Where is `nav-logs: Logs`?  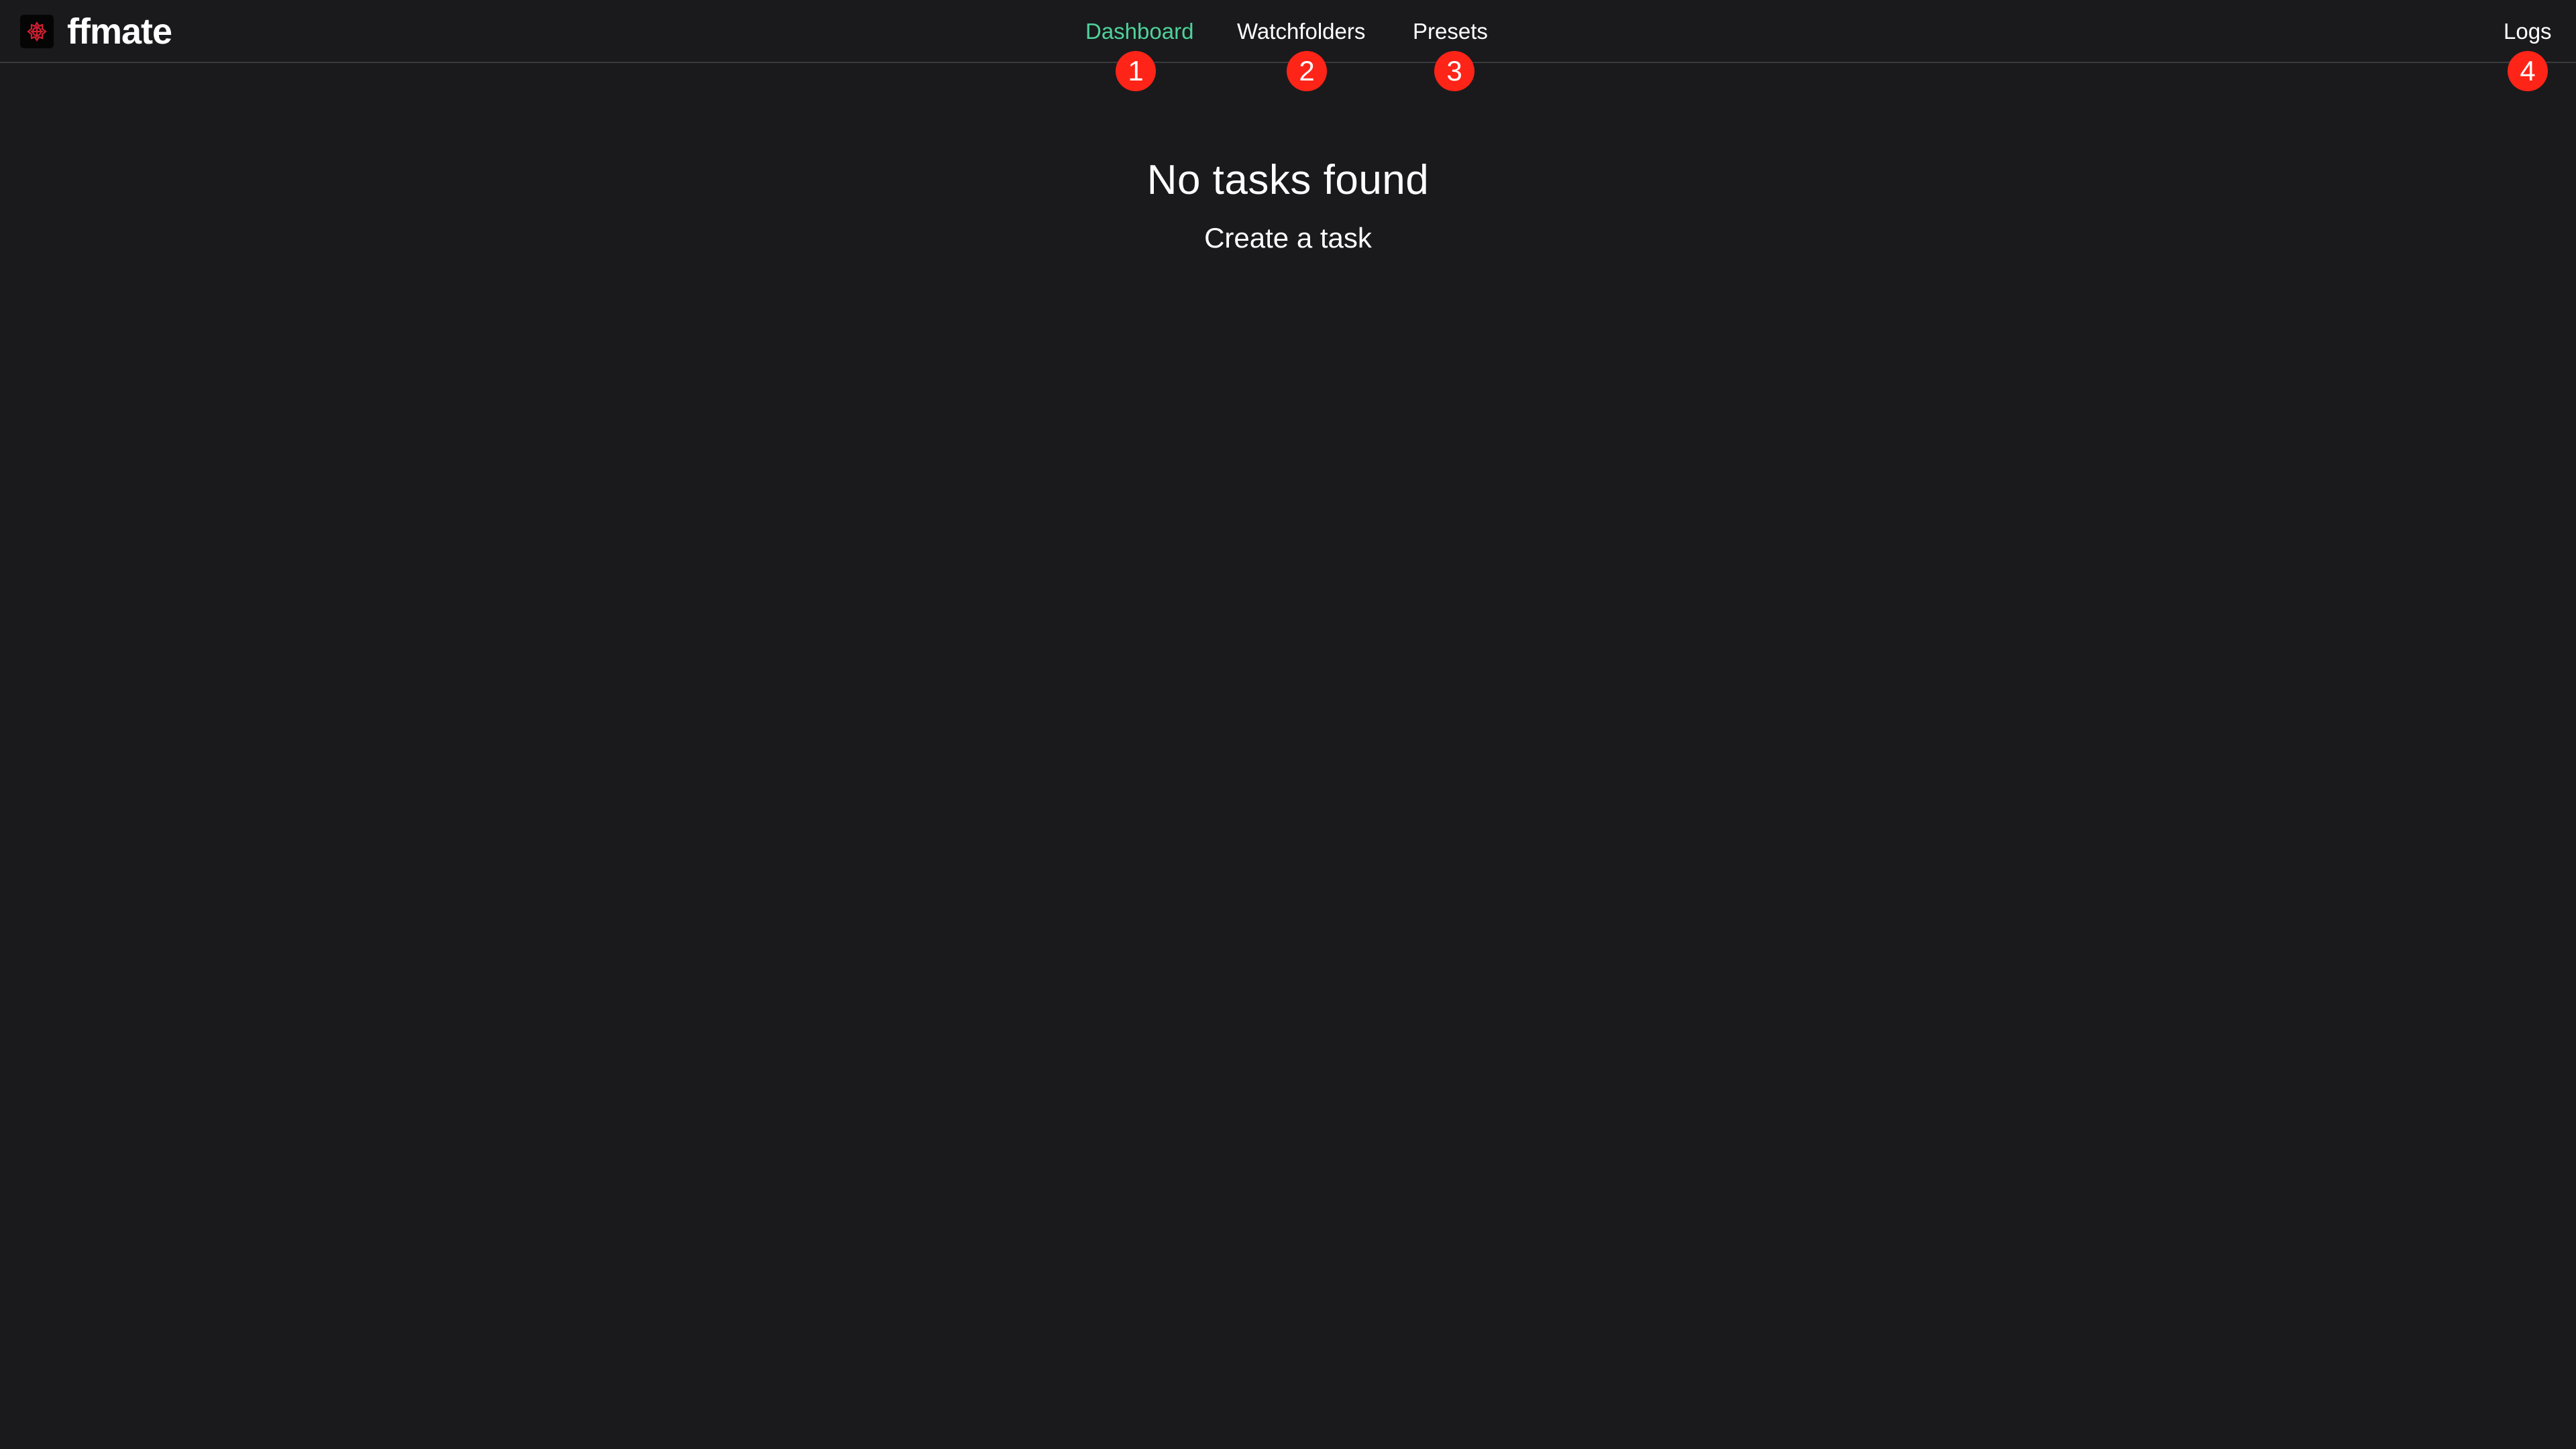
nav-logs: Logs is located at coordinates (2528, 31).